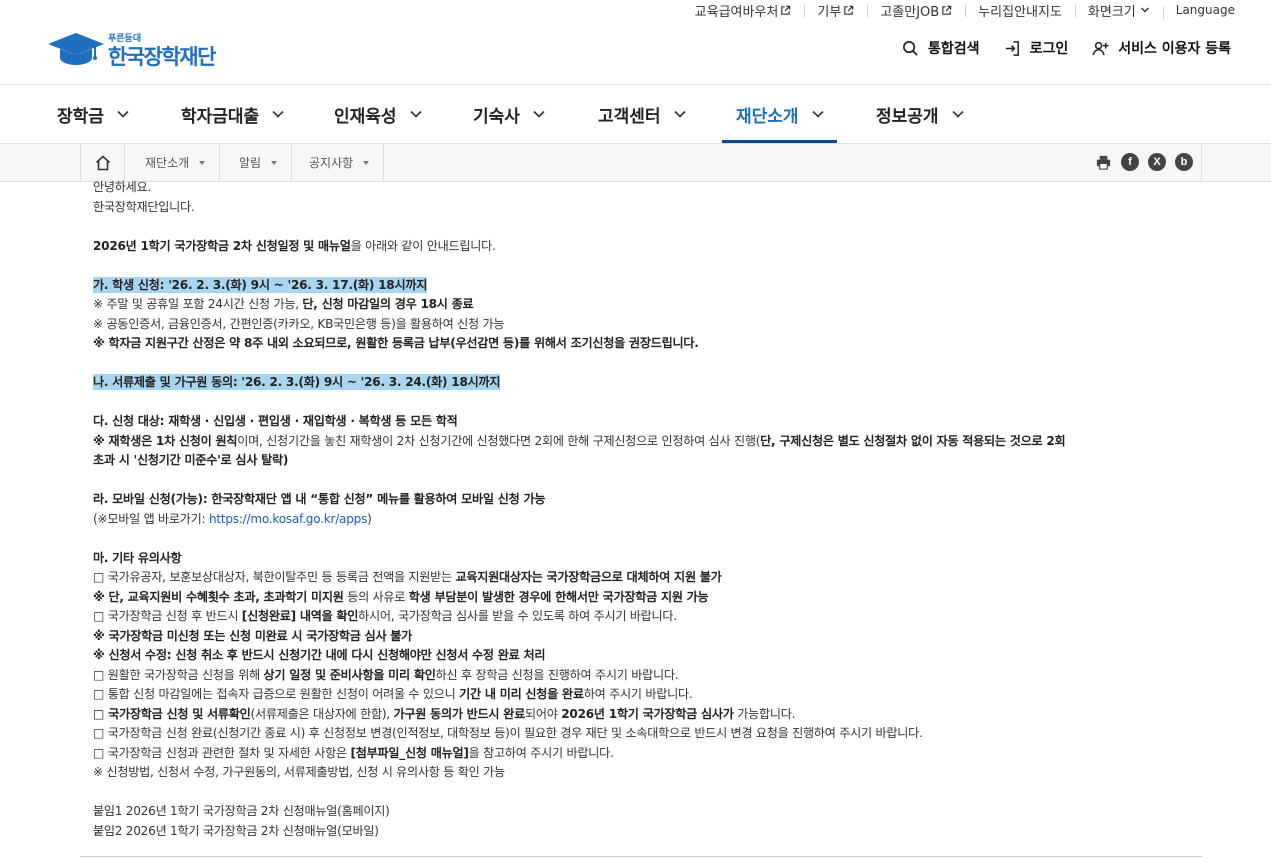 The image size is (1271, 859). I want to click on login-button: 로그인, so click(1036, 48).